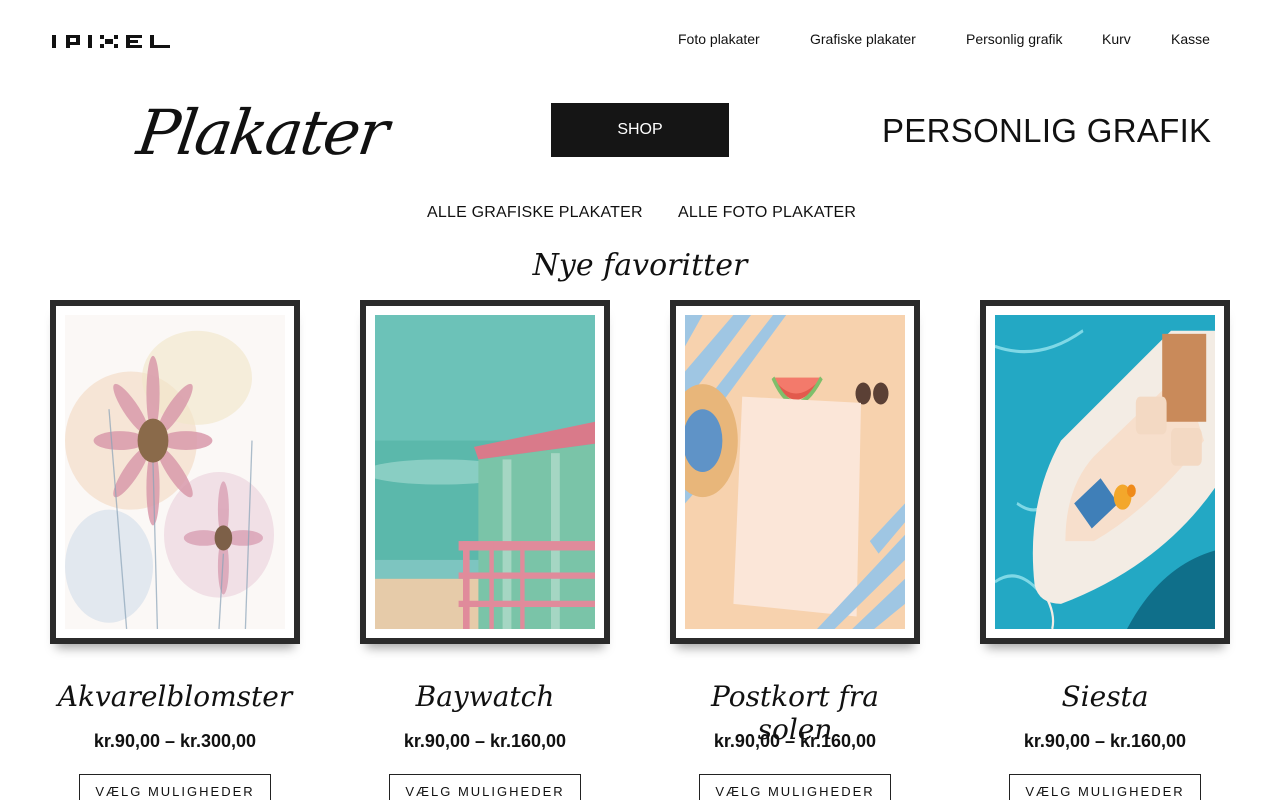  Describe the element at coordinates (175, 696) in the screenshot. I see `product-name: Akvarelblomster` at that location.